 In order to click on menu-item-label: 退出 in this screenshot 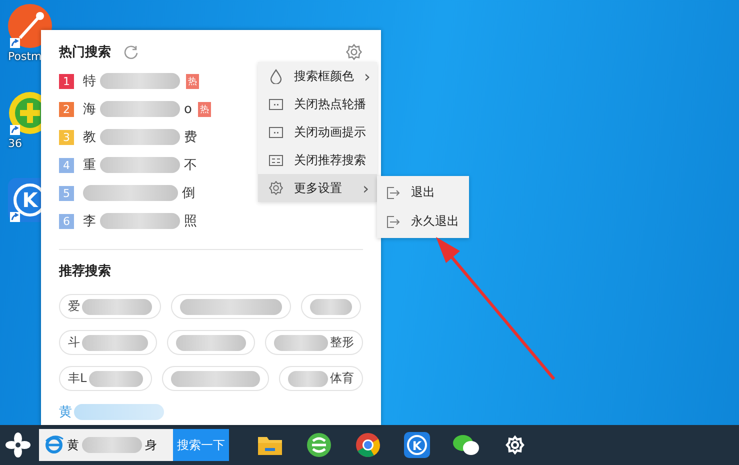, I will do `click(423, 192)`.